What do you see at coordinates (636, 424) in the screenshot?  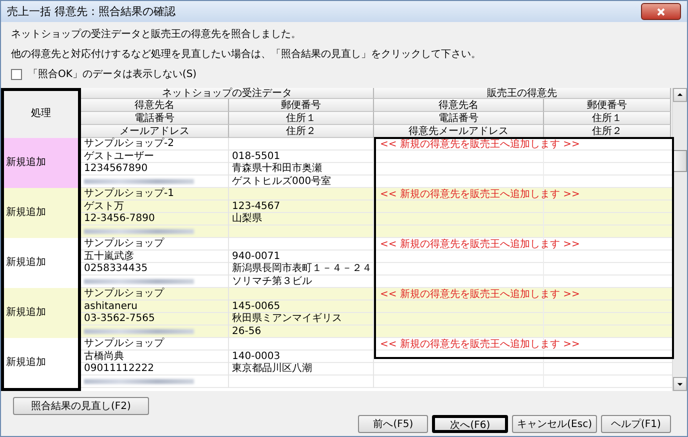 I see `dialog-button: ヘルプ(F1)` at bounding box center [636, 424].